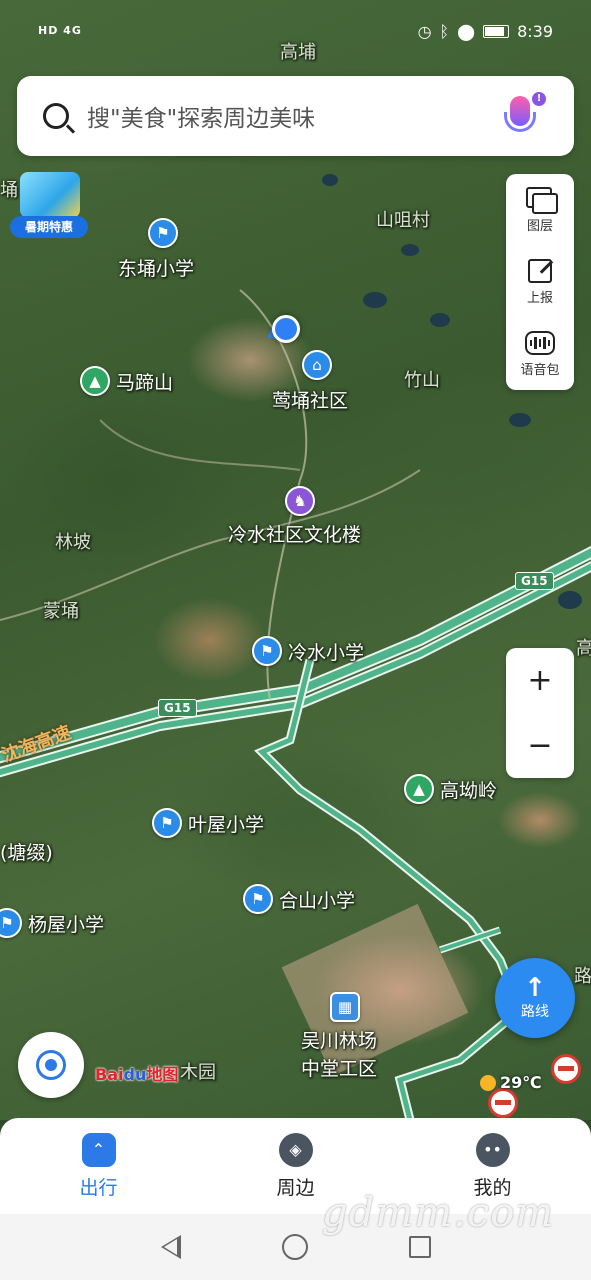 The image size is (591, 1280). I want to click on baidu-map-logo: Baidu地图, so click(137, 1074).